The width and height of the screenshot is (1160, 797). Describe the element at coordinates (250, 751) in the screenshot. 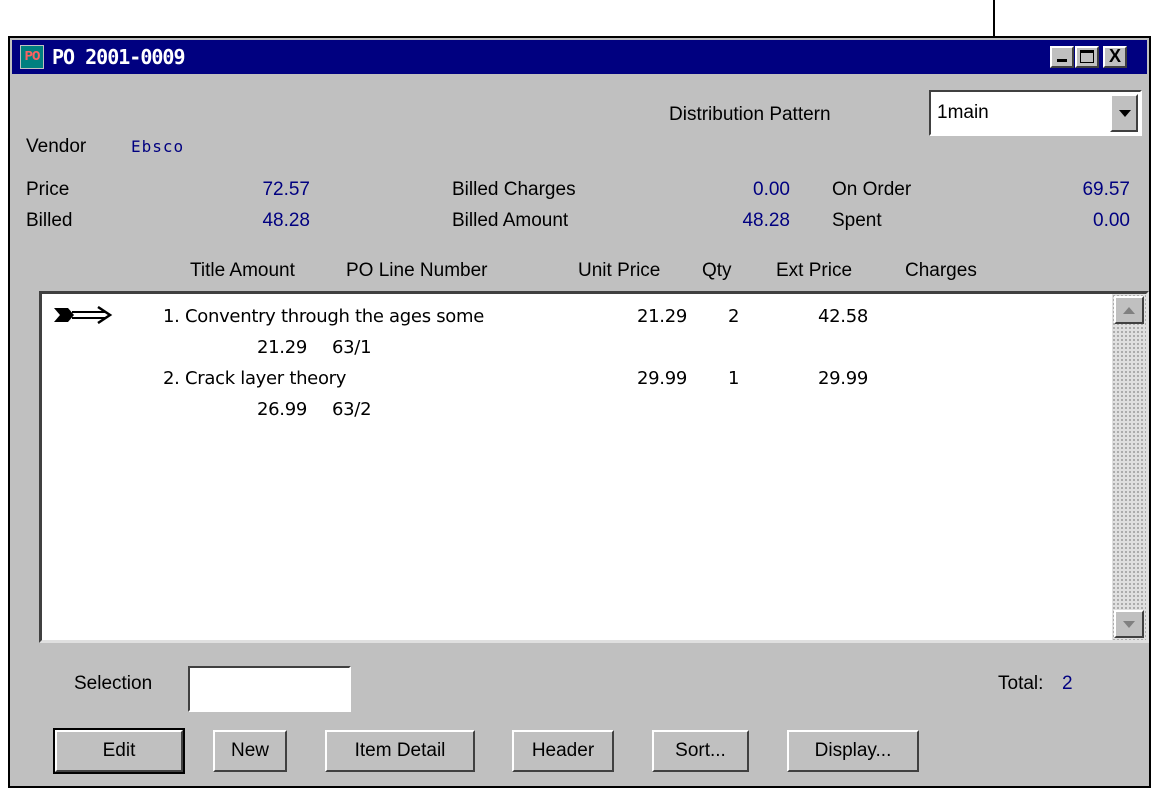

I see `new-button: New` at that location.